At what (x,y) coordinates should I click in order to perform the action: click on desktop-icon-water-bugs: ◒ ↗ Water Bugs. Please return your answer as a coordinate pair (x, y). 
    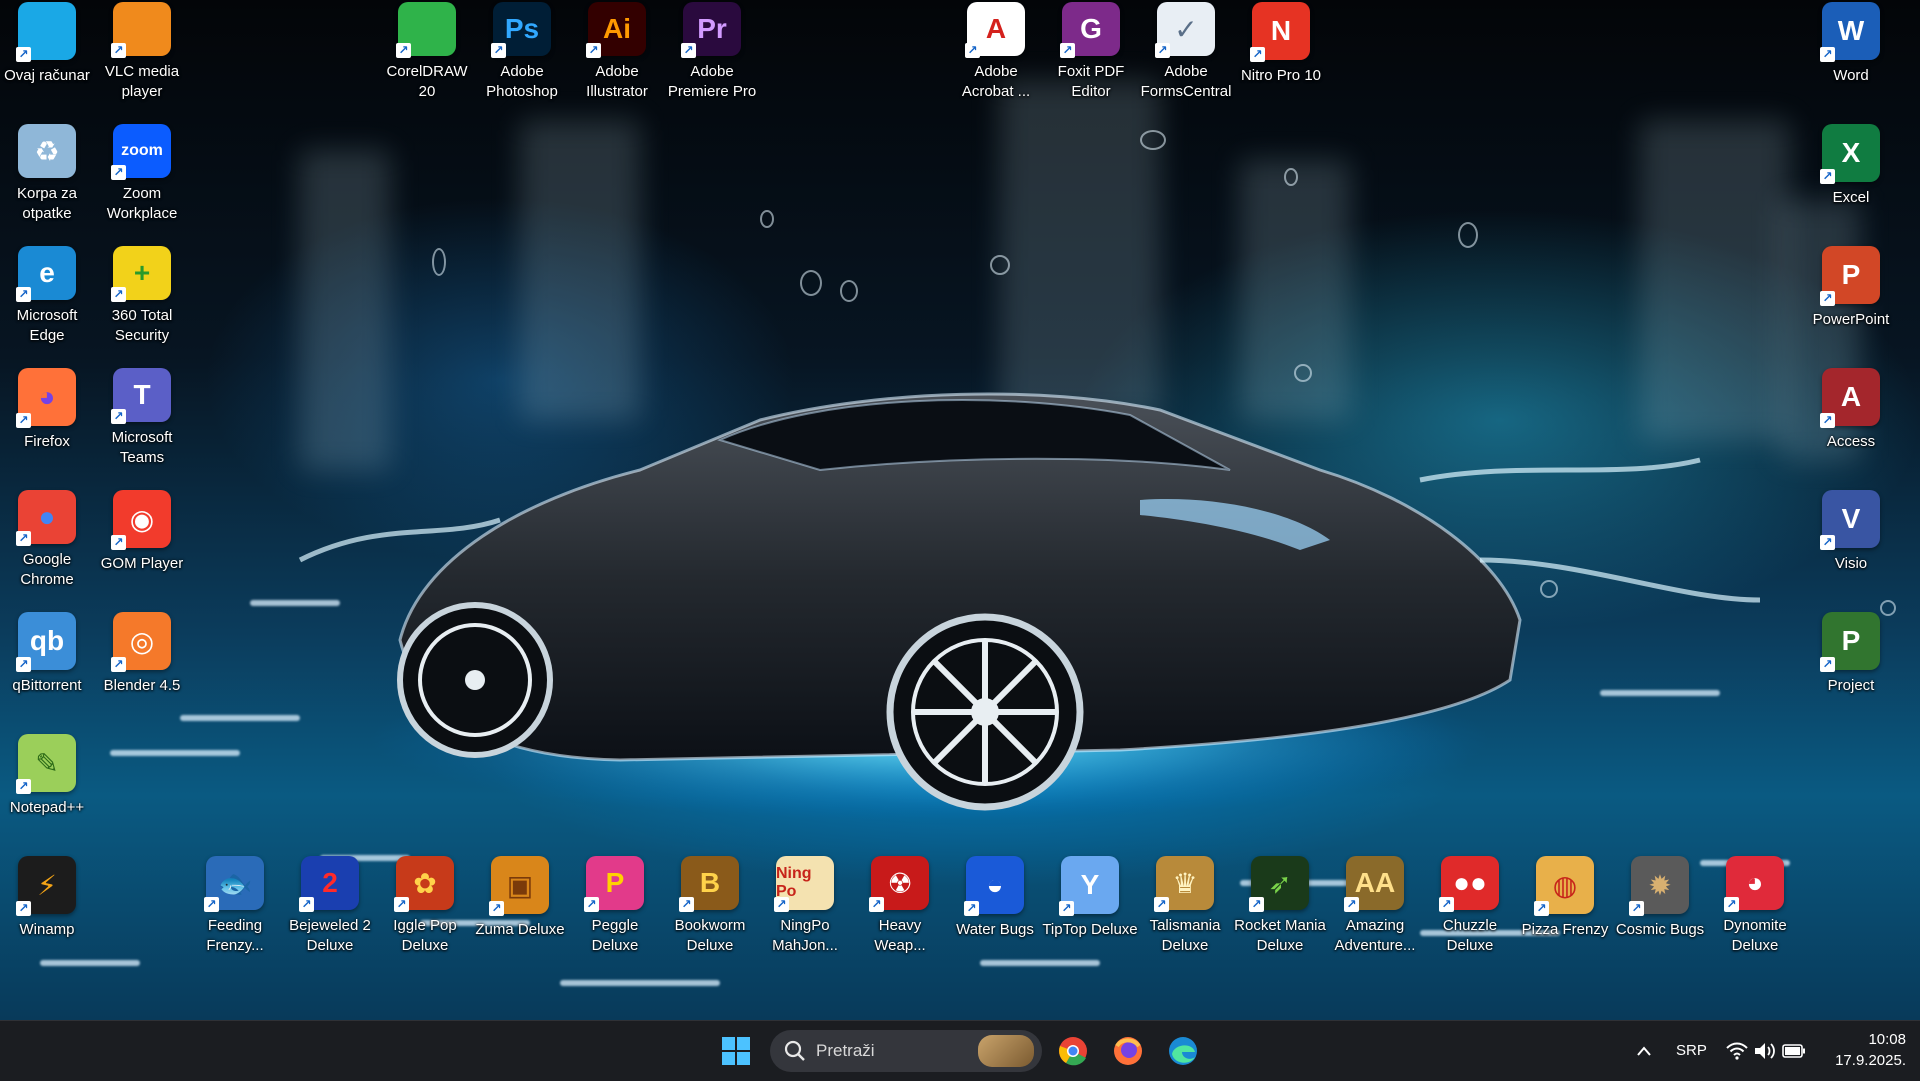
    Looking at the image, I should click on (995, 906).